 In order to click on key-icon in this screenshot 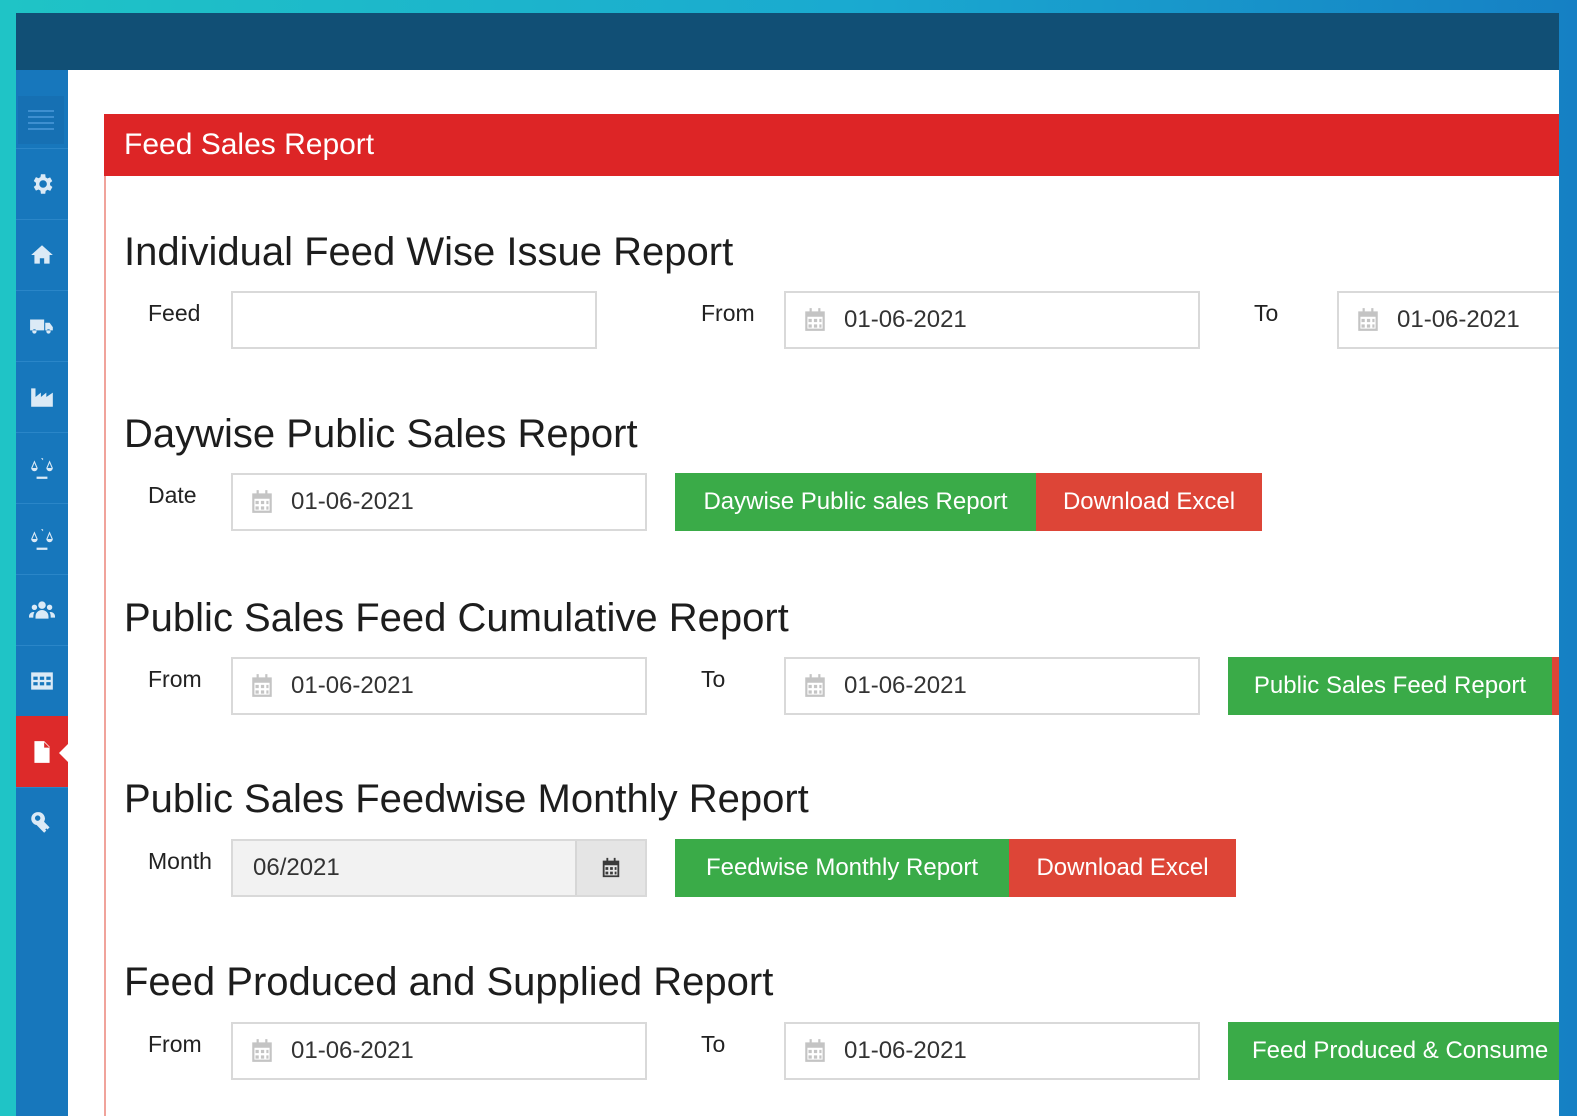, I will do `click(40, 822)`.